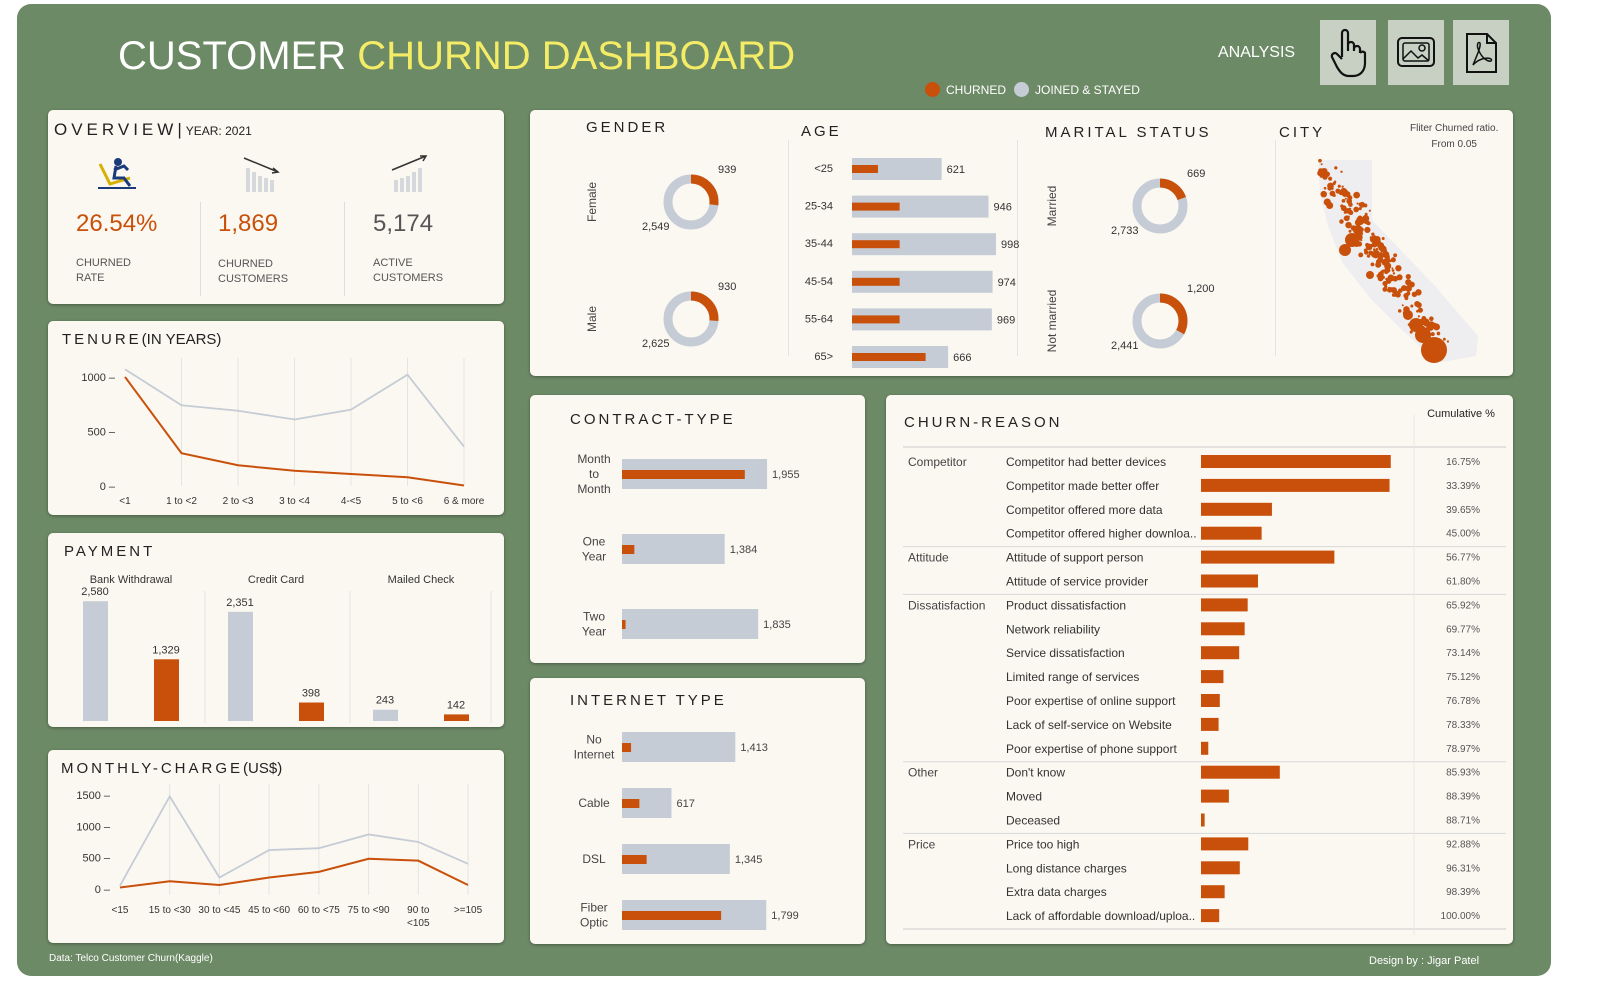 The width and height of the screenshot is (1599, 999). Describe the element at coordinates (1125, 231) in the screenshot. I see `donut-stayed-label: 2,733` at that location.